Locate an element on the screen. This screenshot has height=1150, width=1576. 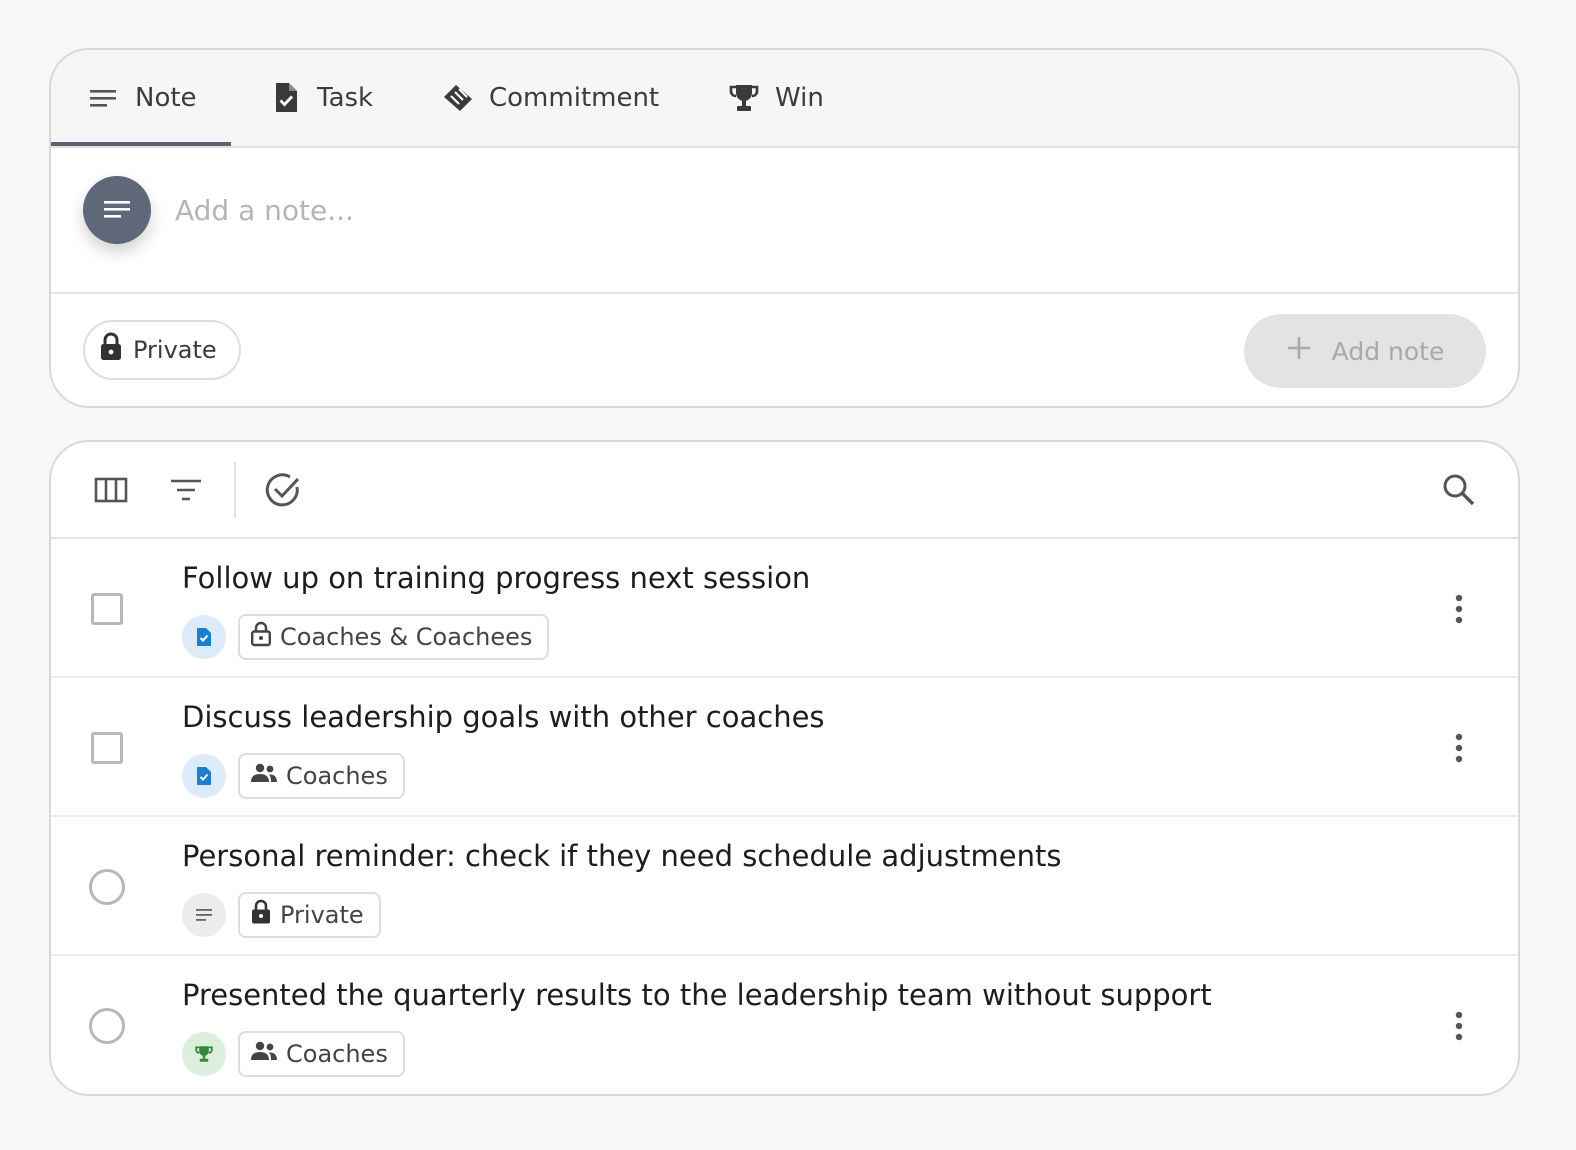
list-toolbar is located at coordinates (784, 490).